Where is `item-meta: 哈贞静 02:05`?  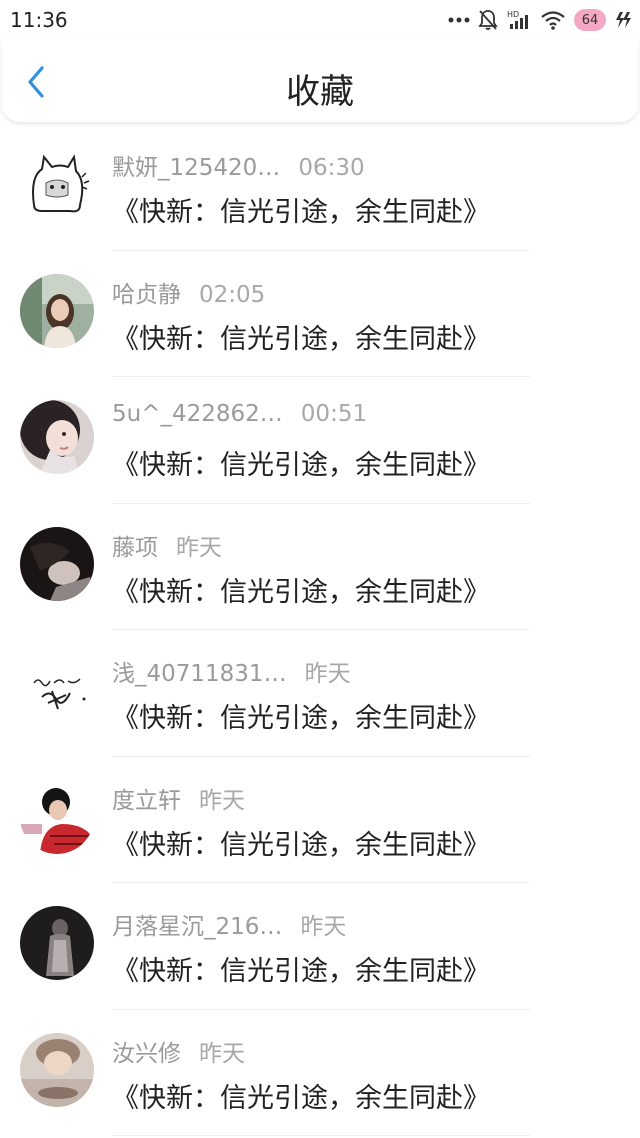 item-meta: 哈贞静 02:05 is located at coordinates (189, 291).